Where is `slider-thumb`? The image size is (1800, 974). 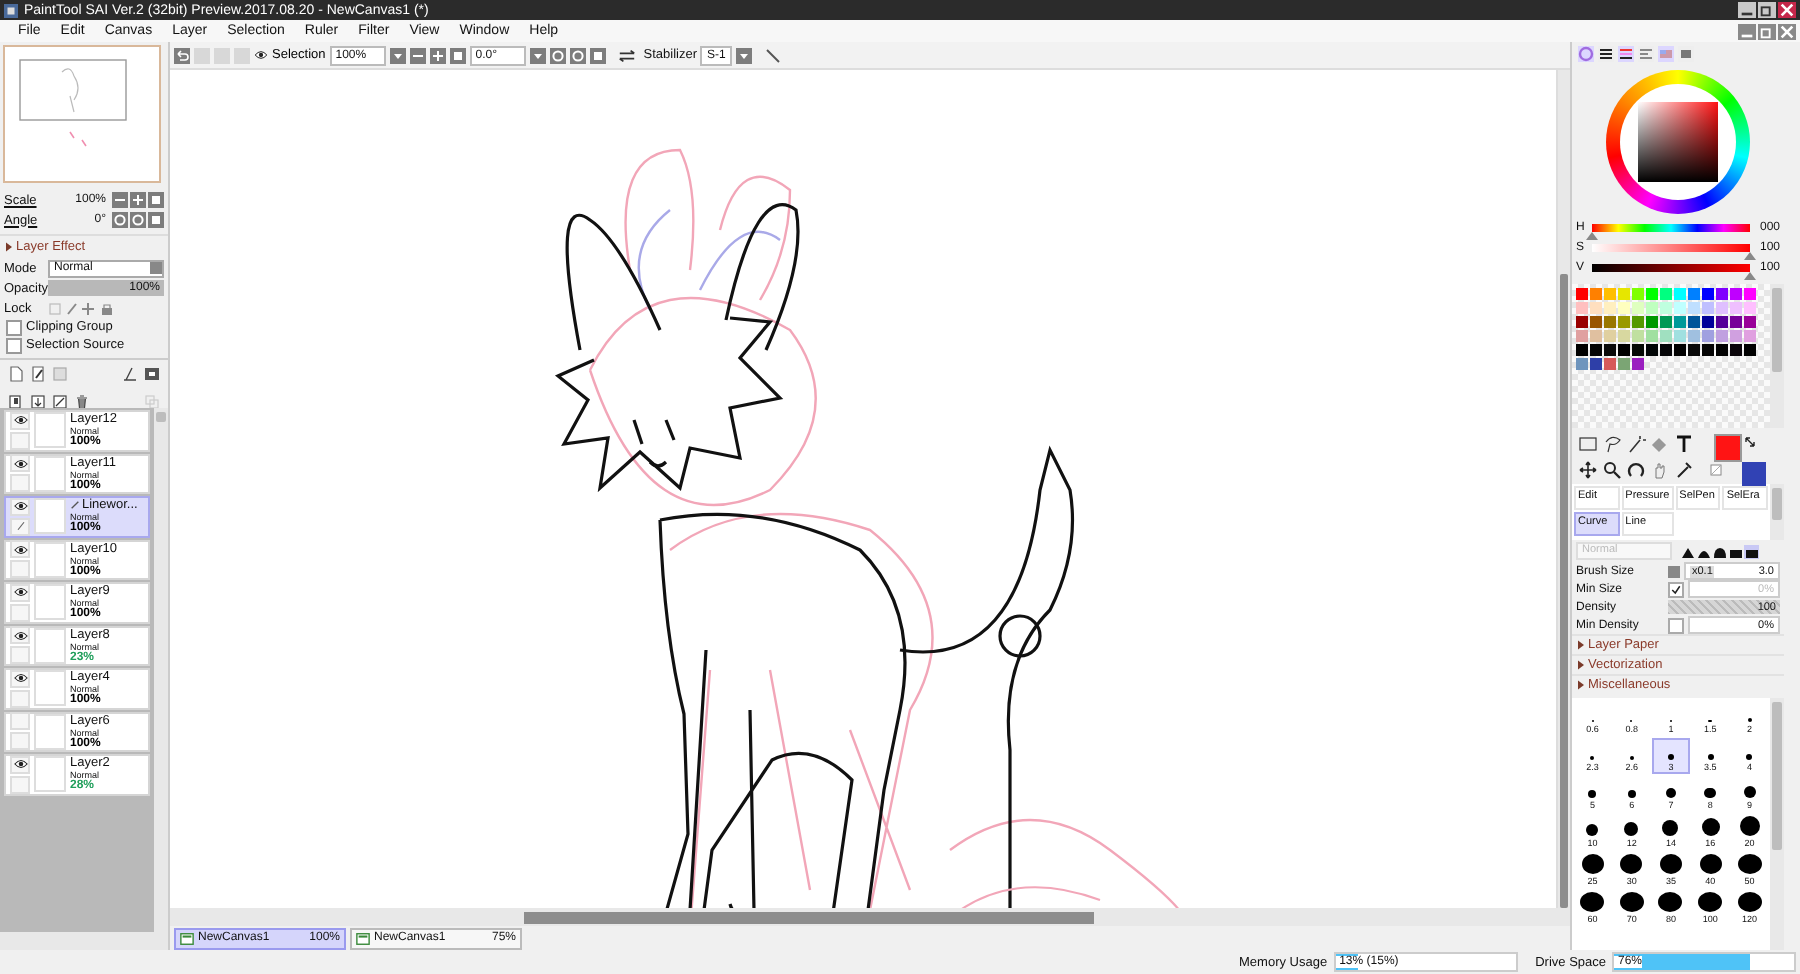
slider-thumb is located at coordinates (1750, 256).